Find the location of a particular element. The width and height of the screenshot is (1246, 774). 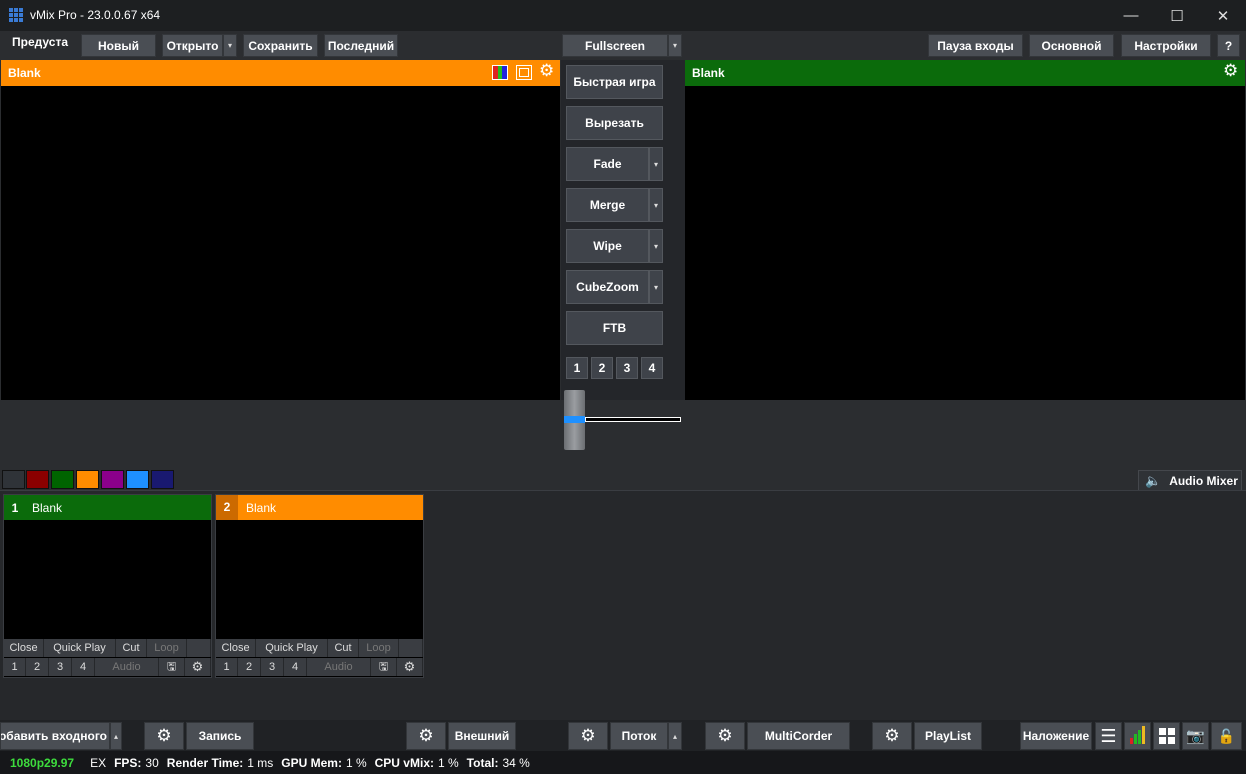

minimize-icon: — is located at coordinates (1131, 15).